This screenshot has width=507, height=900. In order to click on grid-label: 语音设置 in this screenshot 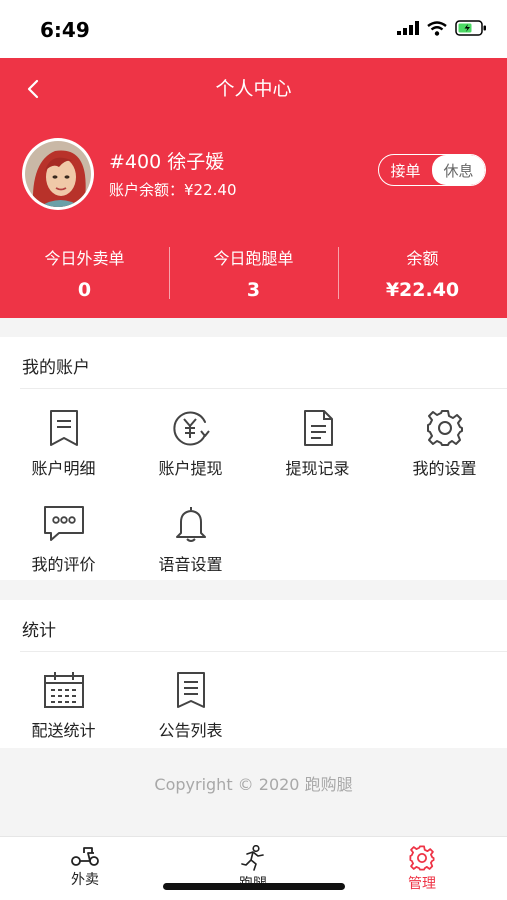, I will do `click(190, 564)`.